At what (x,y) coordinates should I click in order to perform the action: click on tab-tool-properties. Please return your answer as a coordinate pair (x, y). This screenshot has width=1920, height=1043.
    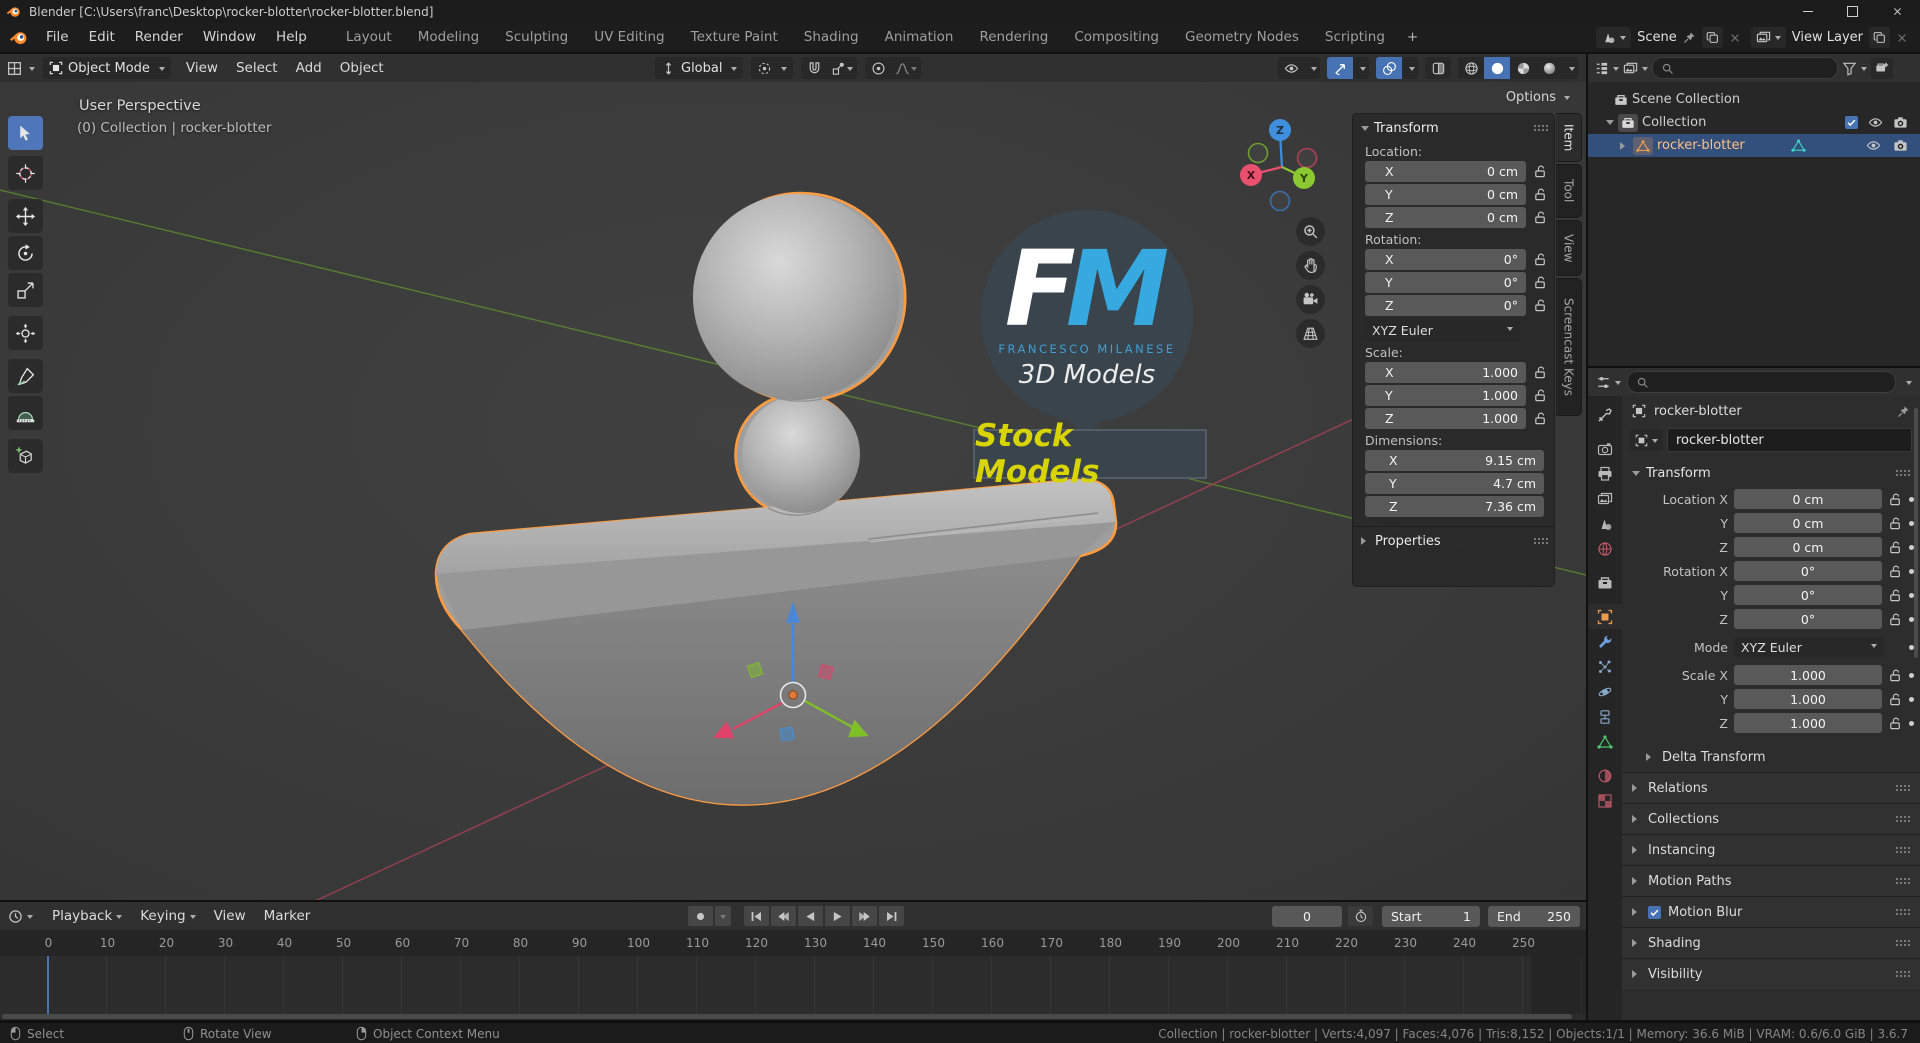
    Looking at the image, I should click on (1605, 414).